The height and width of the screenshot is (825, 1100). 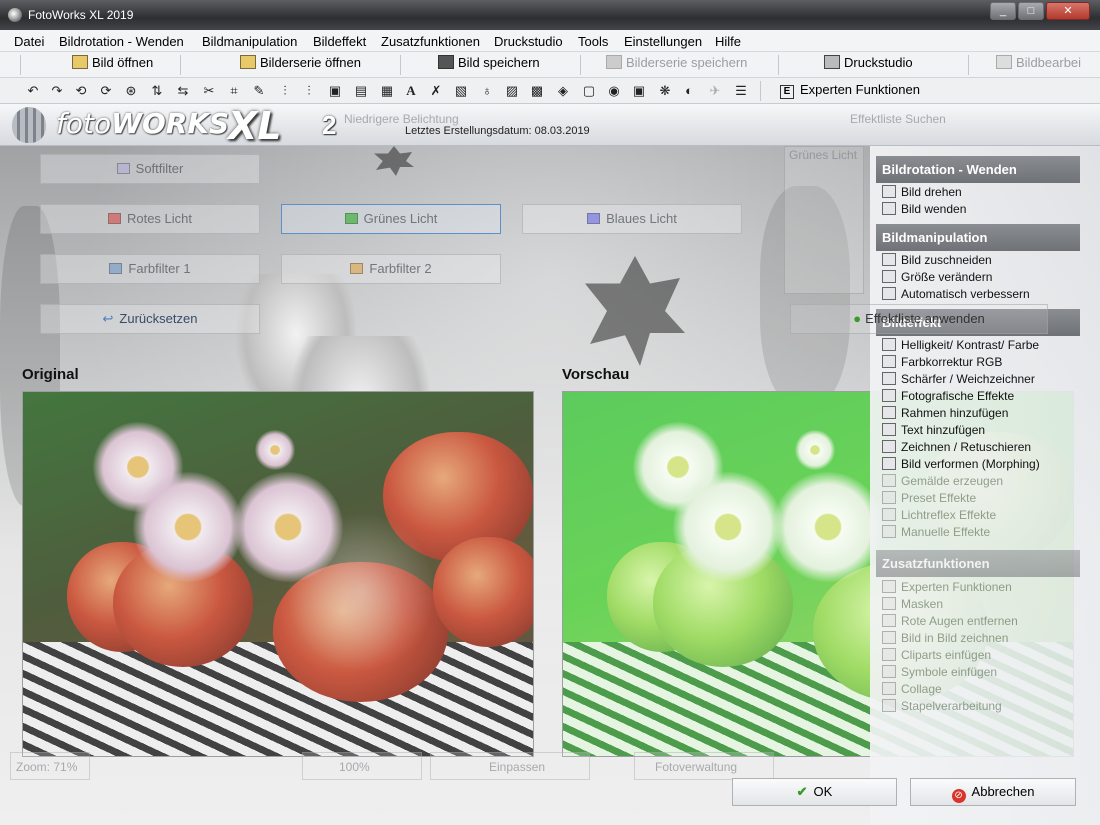 I want to click on sidebar-item-bild-drehen: Bild drehen, so click(x=922, y=193).